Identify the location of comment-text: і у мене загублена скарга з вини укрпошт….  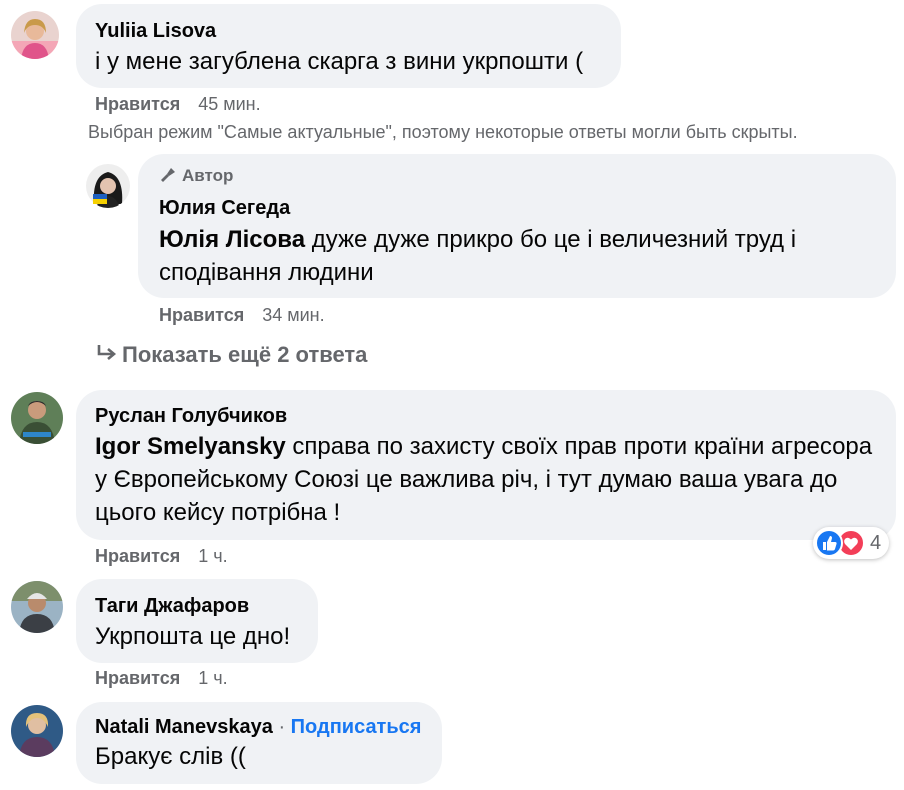
(339, 61).